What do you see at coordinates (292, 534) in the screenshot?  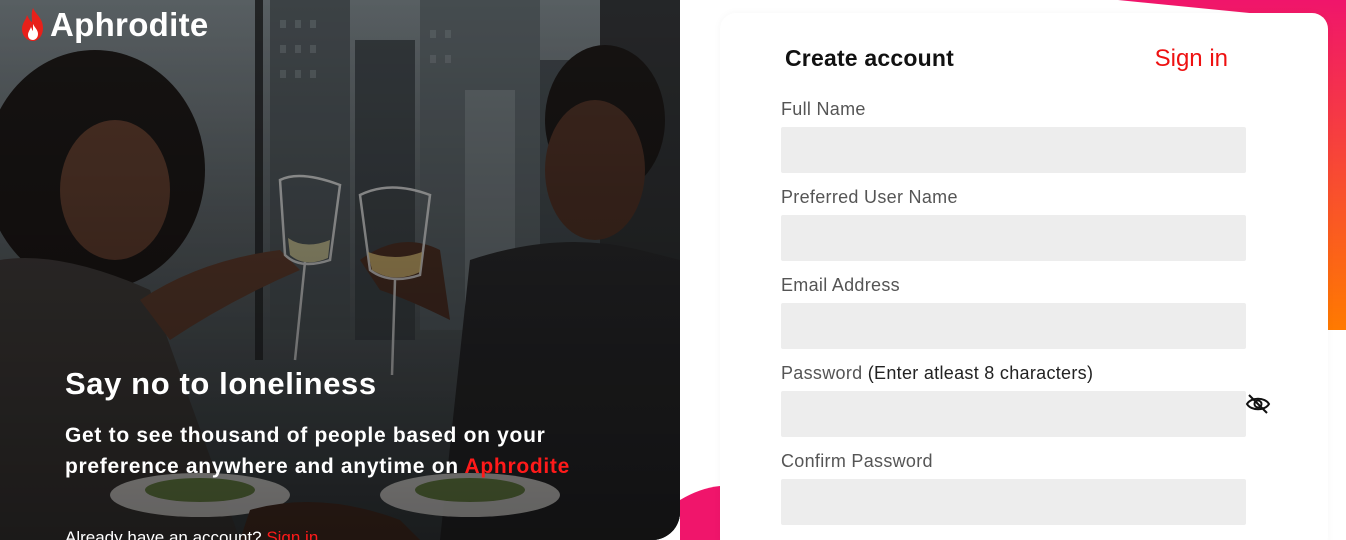 I see `hero-signin-link: Sign in` at bounding box center [292, 534].